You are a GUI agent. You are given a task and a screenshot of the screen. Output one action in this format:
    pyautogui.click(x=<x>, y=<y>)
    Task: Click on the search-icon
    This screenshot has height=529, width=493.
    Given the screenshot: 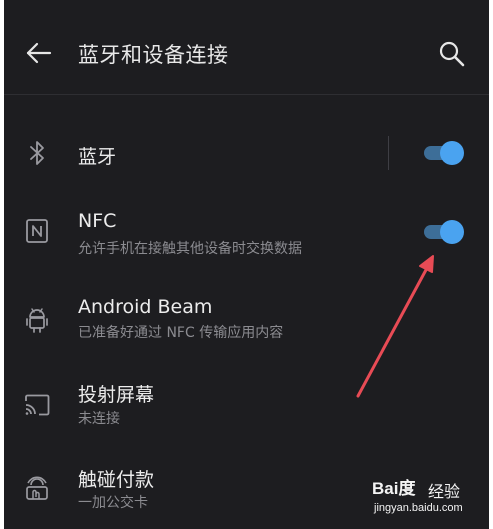 What is the action you would take?
    pyautogui.click(x=452, y=54)
    